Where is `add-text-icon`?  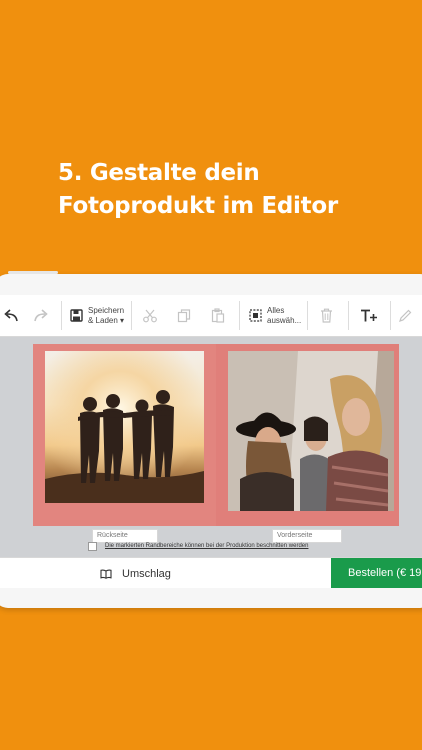
add-text-icon is located at coordinates (369, 315).